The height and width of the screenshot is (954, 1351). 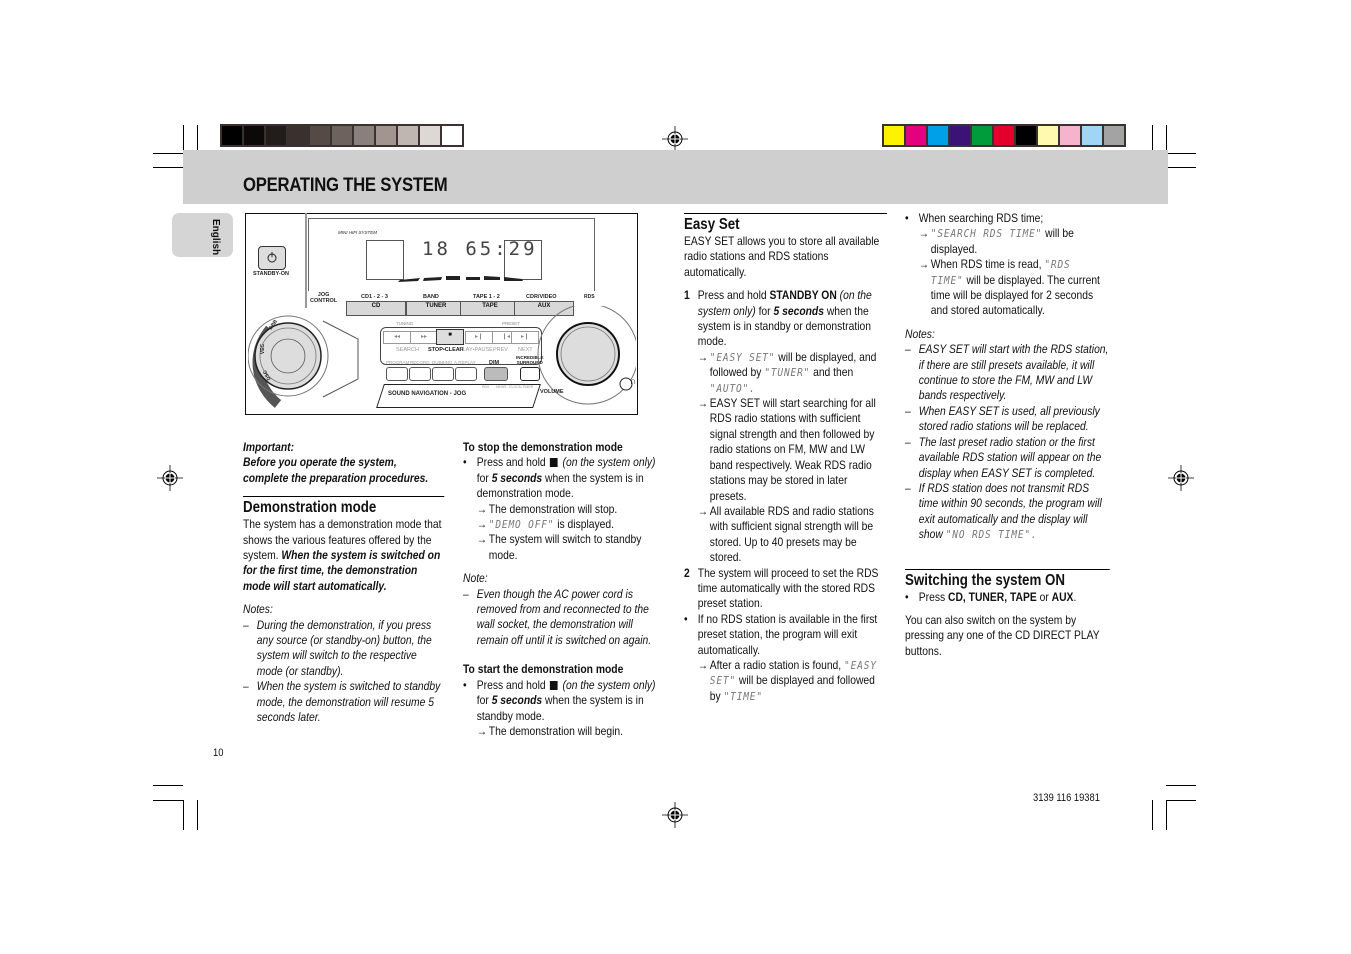 I want to click on document-code: 3139 116 19381, so click(x=1066, y=798).